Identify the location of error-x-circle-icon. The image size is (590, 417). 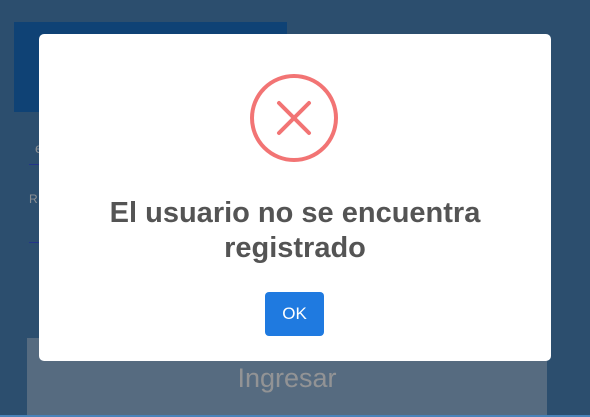
(294, 118).